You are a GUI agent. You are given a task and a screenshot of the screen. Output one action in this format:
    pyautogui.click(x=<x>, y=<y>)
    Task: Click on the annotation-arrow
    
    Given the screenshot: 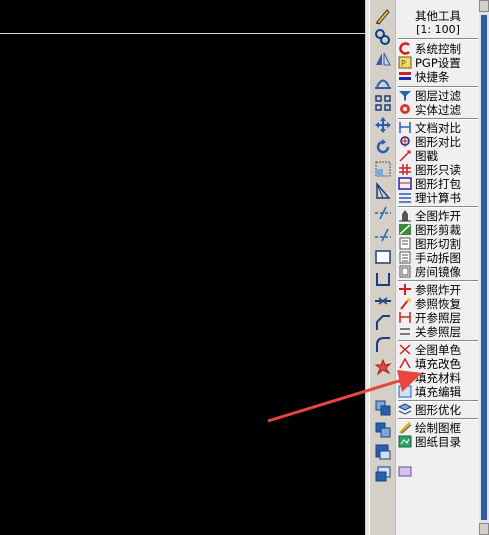 What is the action you would take?
    pyautogui.click(x=344, y=396)
    